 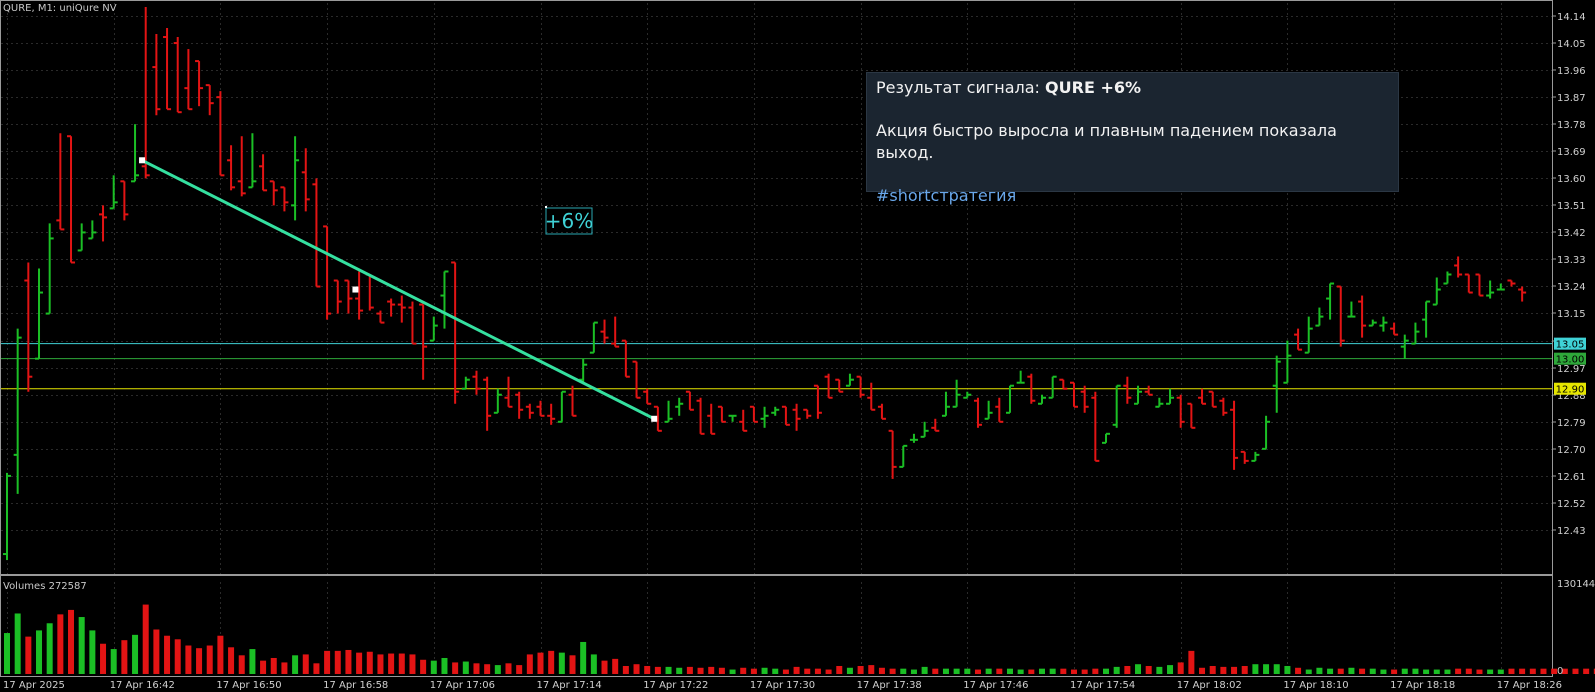 What do you see at coordinates (1560, 671) in the screenshot?
I see `volume-axis-min: 0` at bounding box center [1560, 671].